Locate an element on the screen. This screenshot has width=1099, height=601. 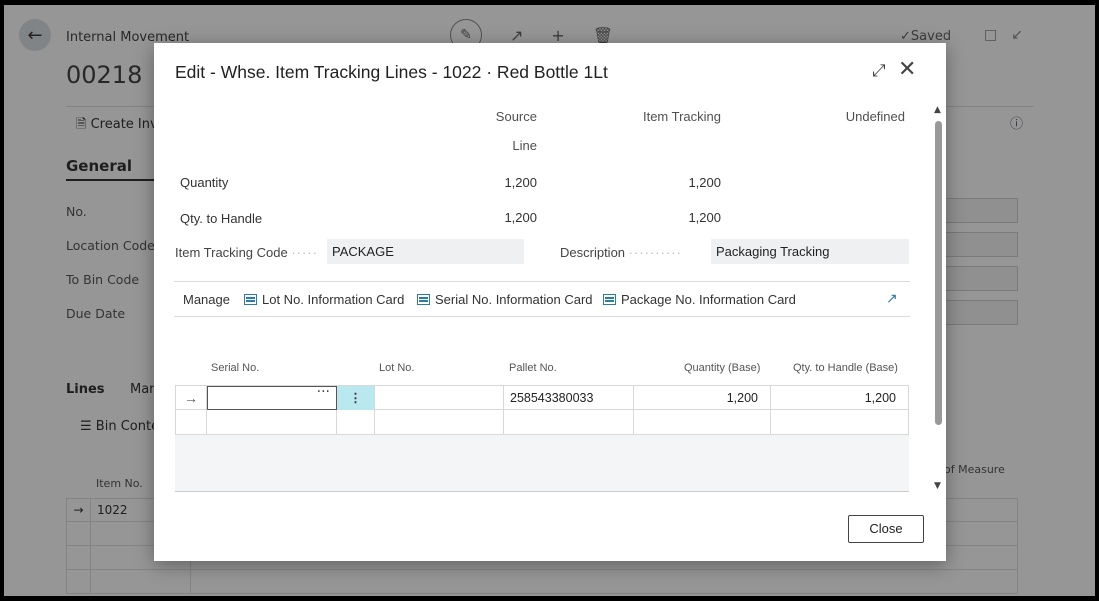
dialog-scrollbar: ▲ ▼ is located at coordinates (939, 300).